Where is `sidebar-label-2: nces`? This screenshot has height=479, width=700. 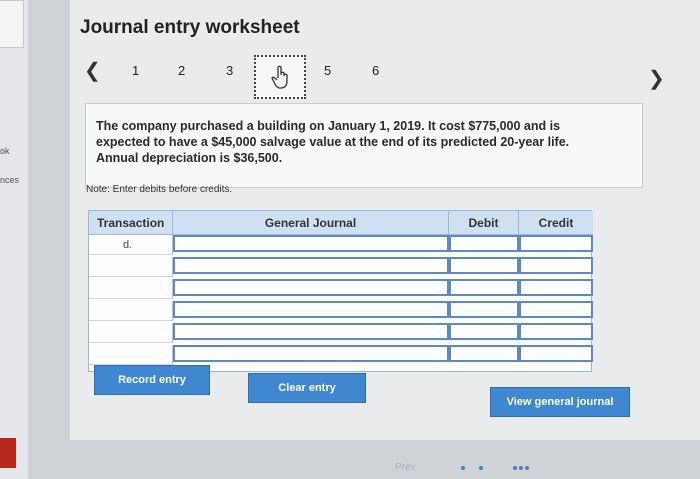 sidebar-label-2: nces is located at coordinates (9, 180).